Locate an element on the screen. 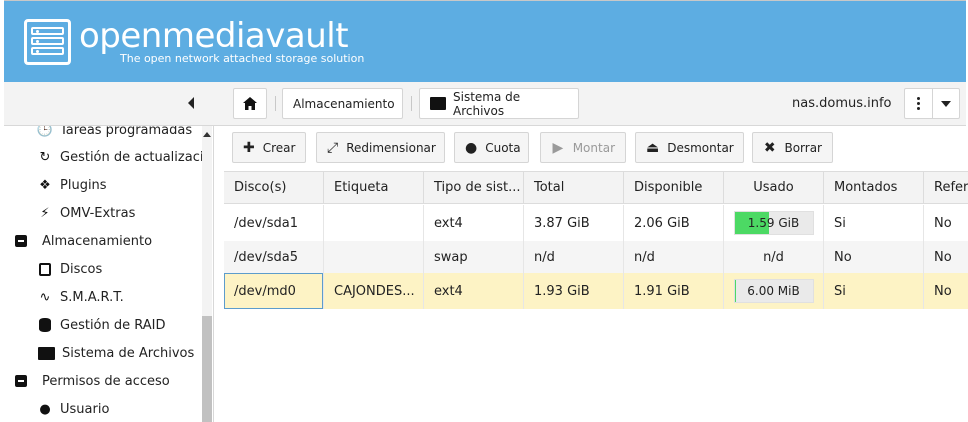 This screenshot has width=968, height=422. cell-disk: /dev/sda1 is located at coordinates (274, 223).